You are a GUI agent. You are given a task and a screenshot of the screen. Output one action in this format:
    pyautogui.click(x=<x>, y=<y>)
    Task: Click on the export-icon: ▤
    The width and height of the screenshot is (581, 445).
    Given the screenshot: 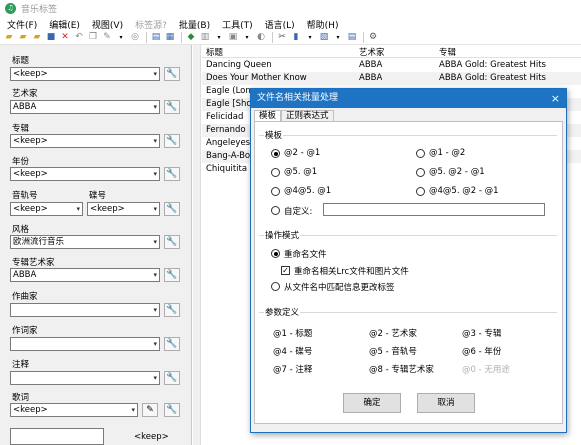 What is the action you would take?
    pyautogui.click(x=352, y=37)
    